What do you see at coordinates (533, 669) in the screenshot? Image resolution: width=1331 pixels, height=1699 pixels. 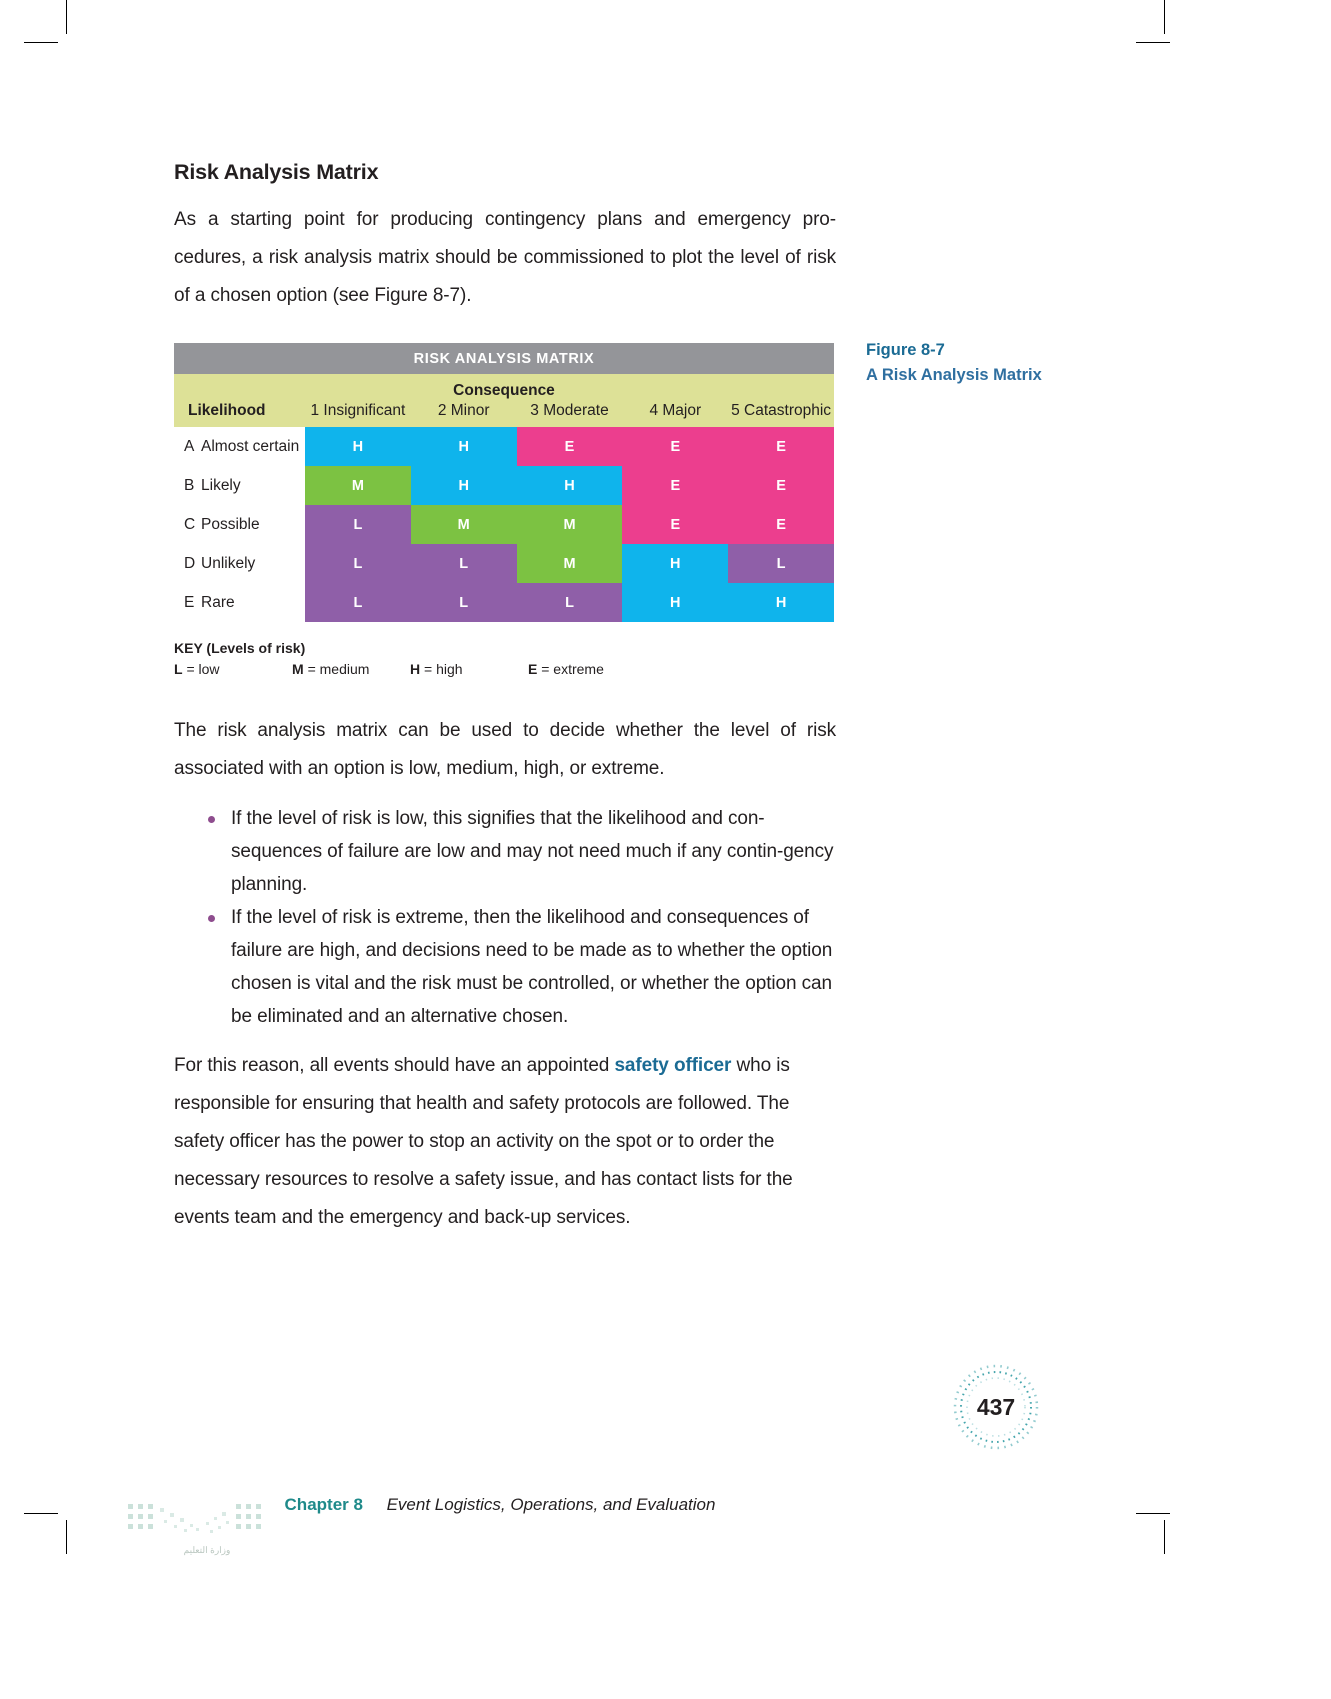 I see `key-symbol-extreme: E` at bounding box center [533, 669].